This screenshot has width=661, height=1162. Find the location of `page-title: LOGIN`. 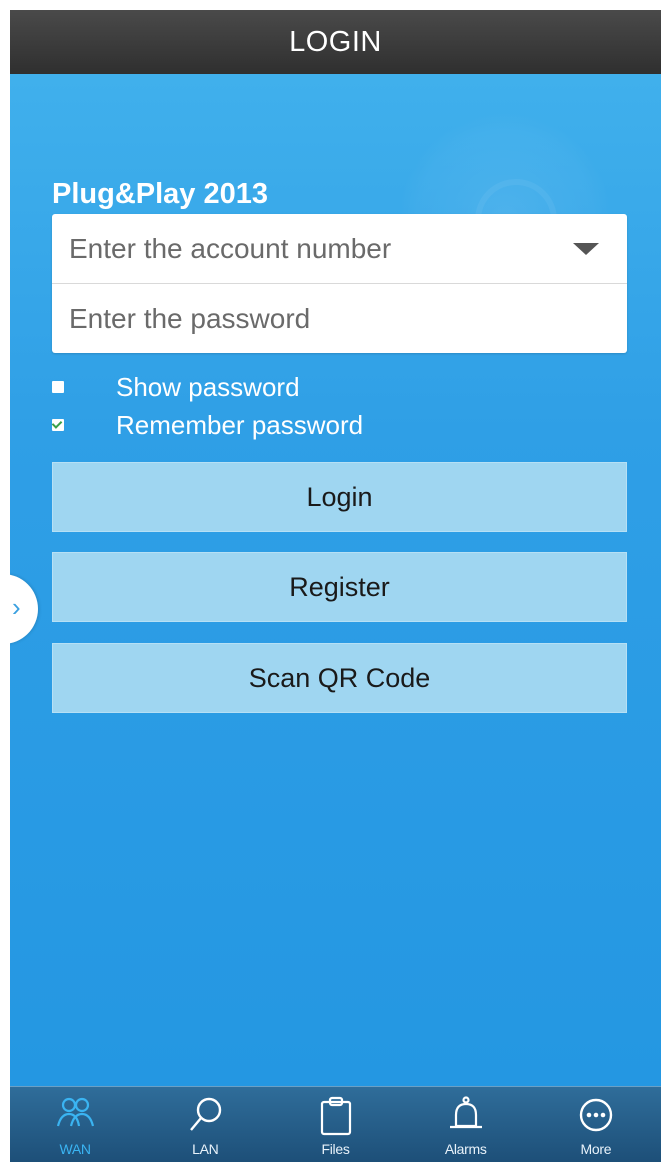

page-title: LOGIN is located at coordinates (335, 41).